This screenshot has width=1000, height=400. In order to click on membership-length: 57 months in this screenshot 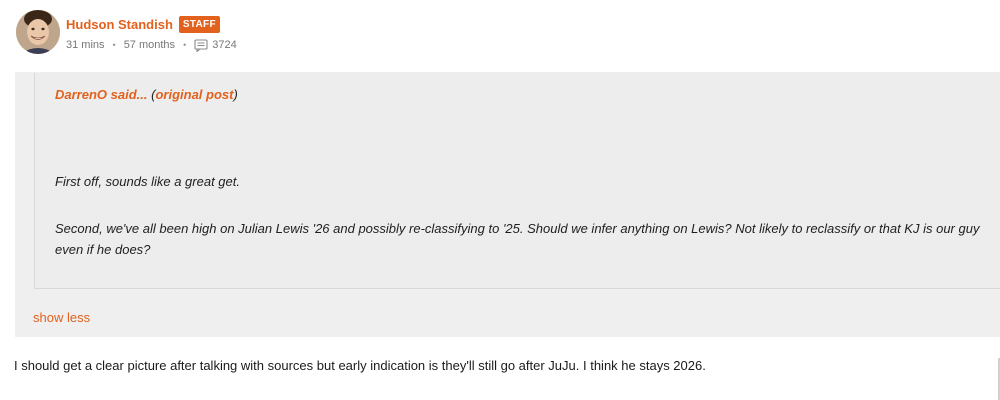, I will do `click(149, 45)`.